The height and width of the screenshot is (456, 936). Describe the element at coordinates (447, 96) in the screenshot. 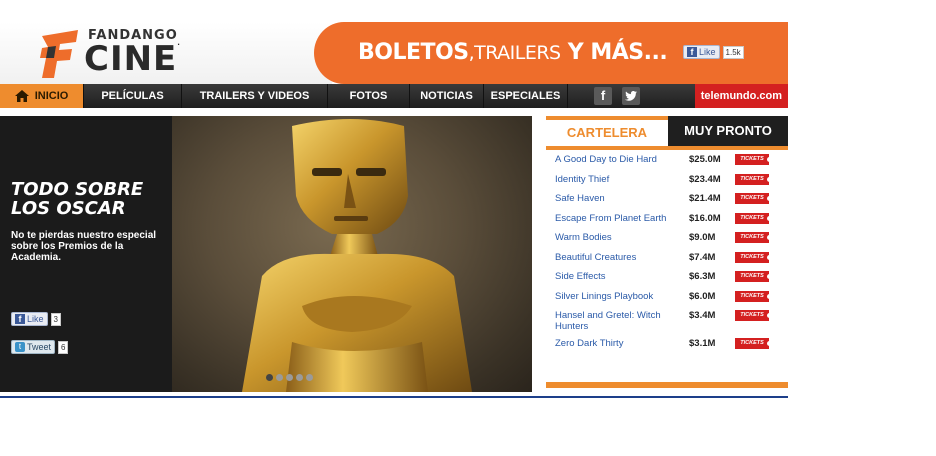

I see `nav-item-noticias: NOTICIAS` at that location.